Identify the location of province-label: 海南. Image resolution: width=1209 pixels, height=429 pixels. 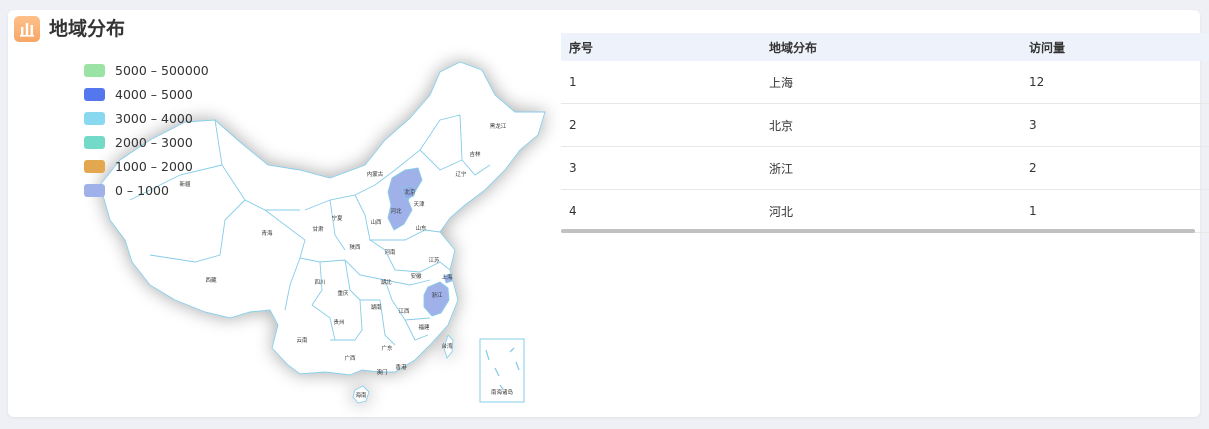
(361, 395).